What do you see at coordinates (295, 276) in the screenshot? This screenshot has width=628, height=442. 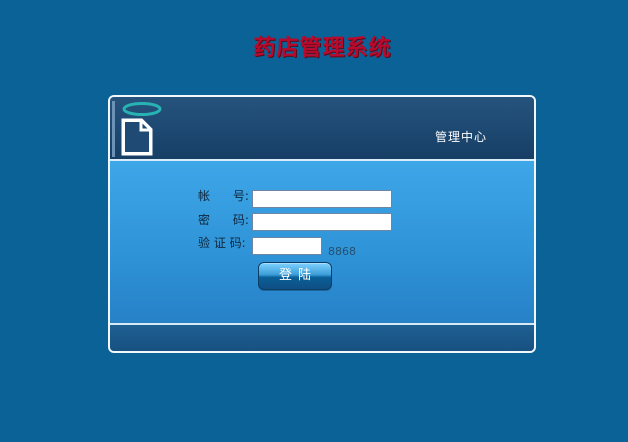 I see `login-button: 登陆` at bounding box center [295, 276].